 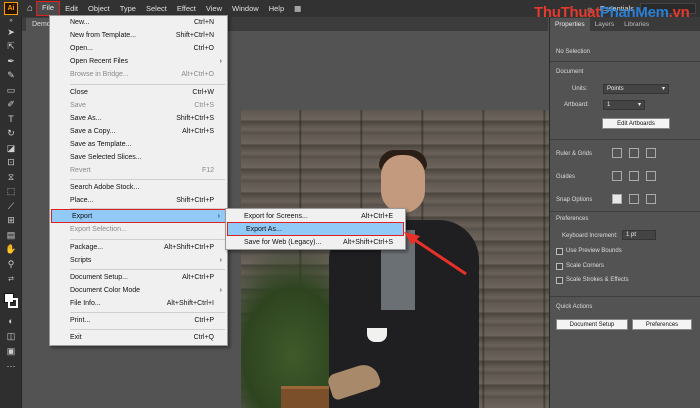 What do you see at coordinates (138, 131) in the screenshot?
I see `menu-item-save-copy: Save a Copy... Alt+Ctrl+S` at bounding box center [138, 131].